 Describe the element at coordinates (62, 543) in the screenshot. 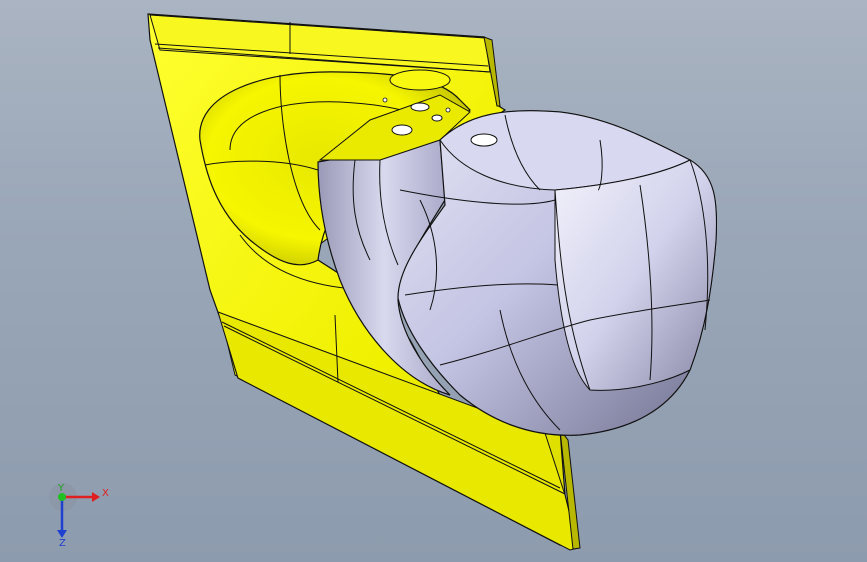

I see `z-axis-label: Z` at that location.